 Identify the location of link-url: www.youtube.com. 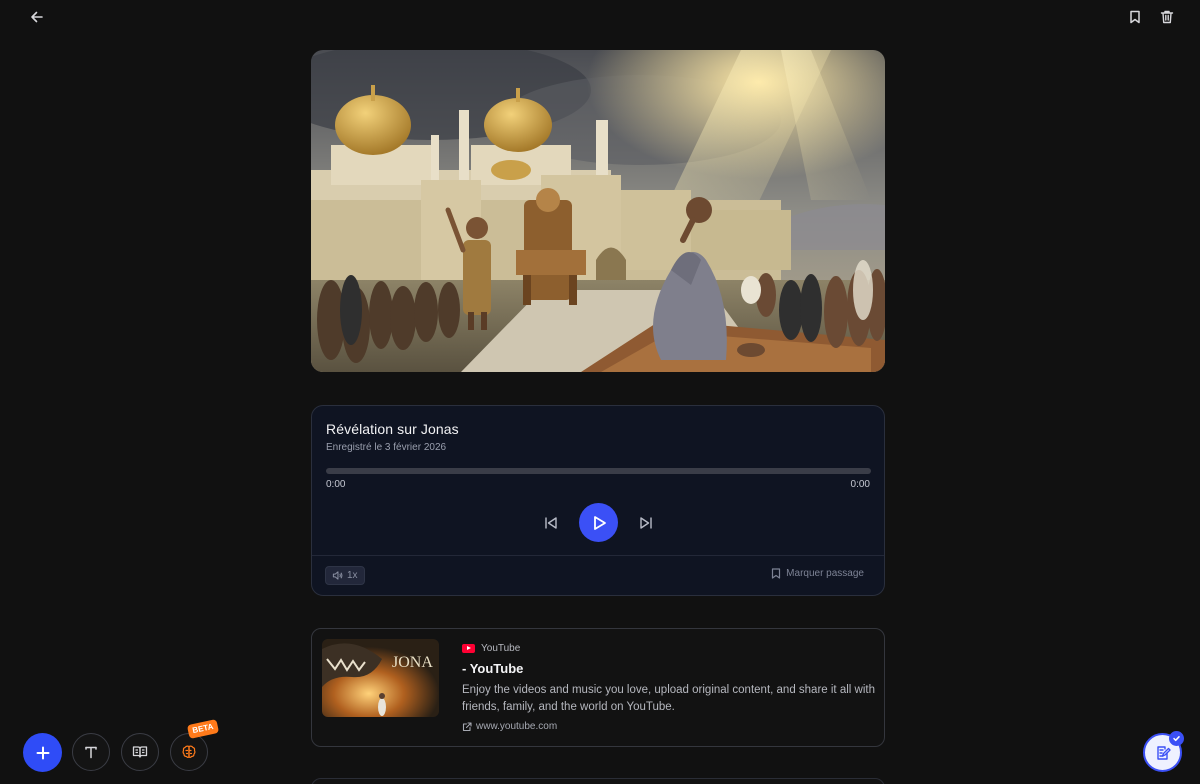
(509, 726).